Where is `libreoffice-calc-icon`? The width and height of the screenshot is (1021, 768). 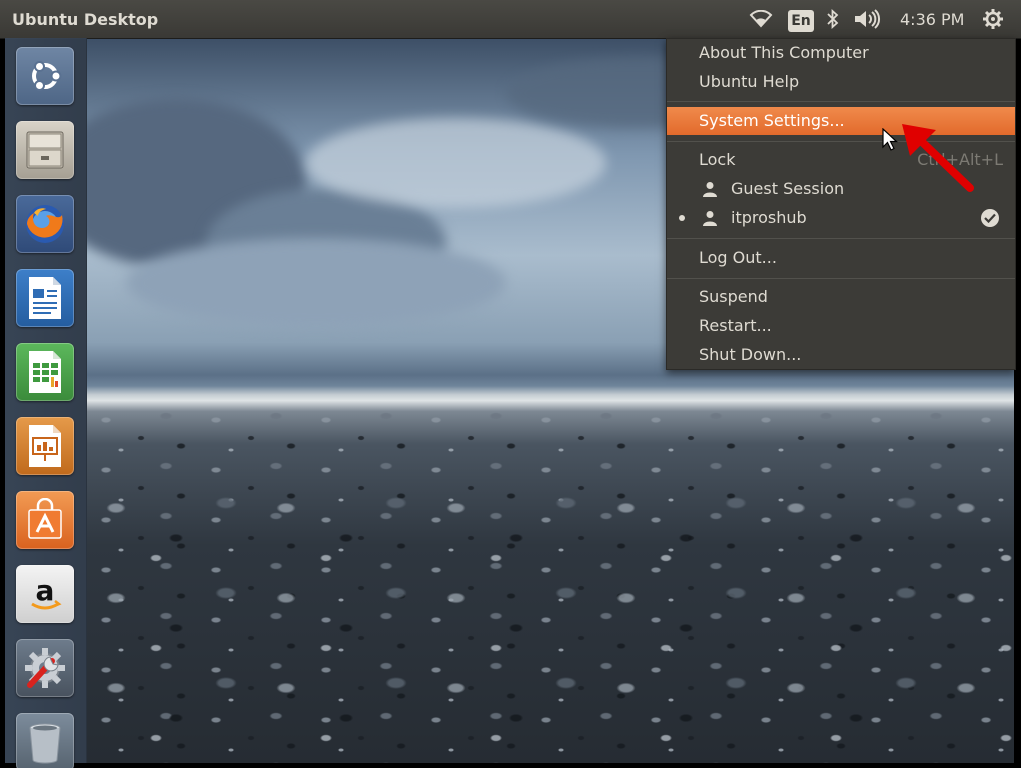
libreoffice-calc-icon is located at coordinates (45, 372).